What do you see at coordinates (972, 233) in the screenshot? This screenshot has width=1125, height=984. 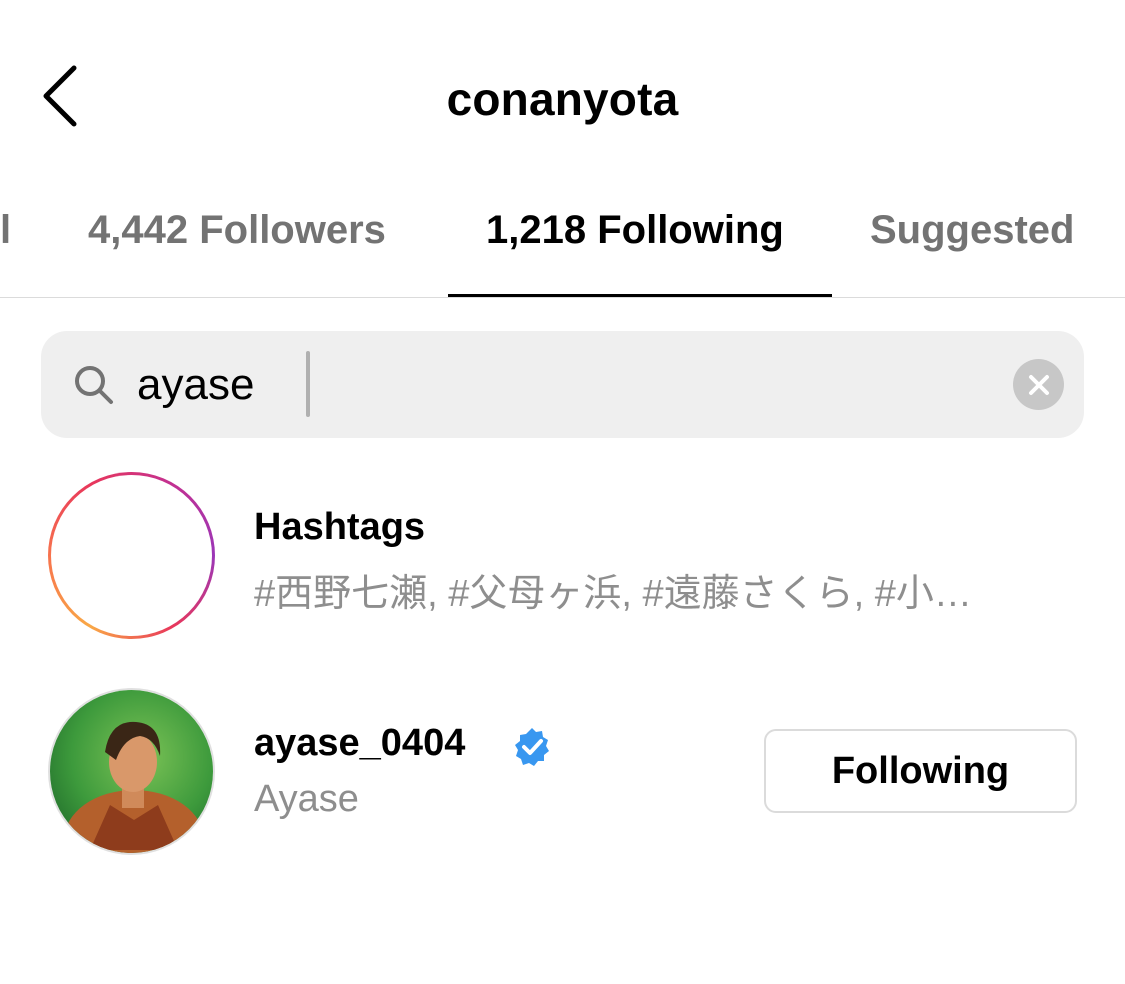 I see `tab-suggested: Suggested` at bounding box center [972, 233].